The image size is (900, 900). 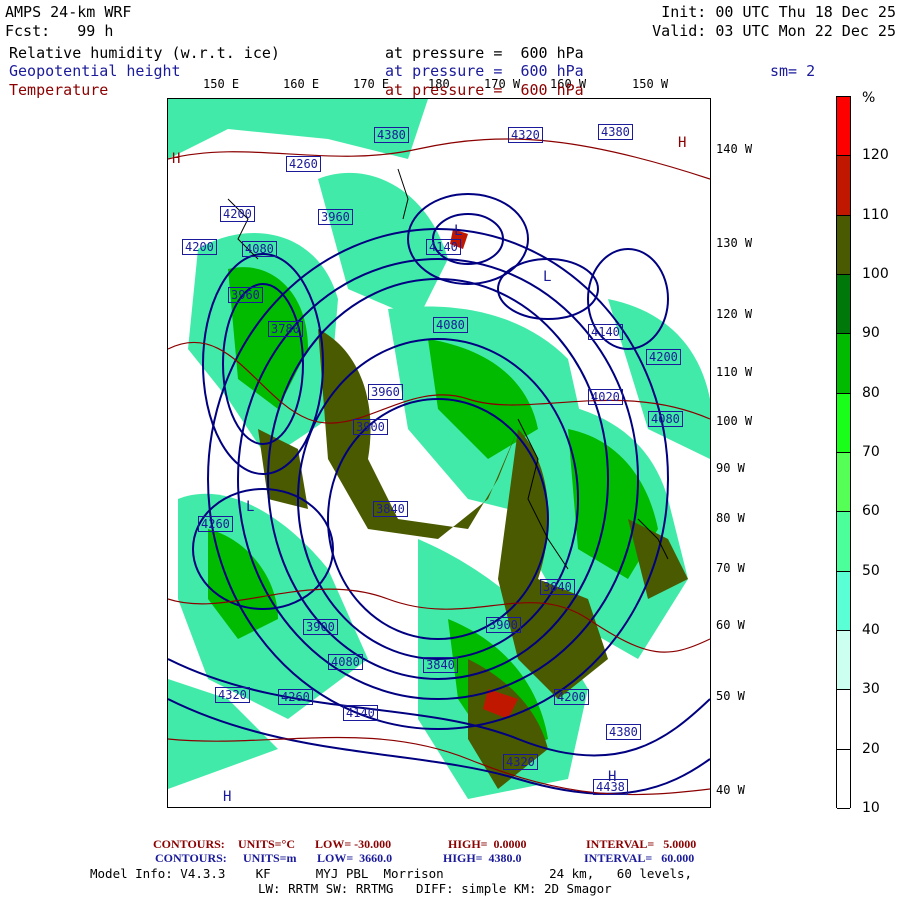 I want to click on lon-label-top: 160 E, so click(x=301, y=84).